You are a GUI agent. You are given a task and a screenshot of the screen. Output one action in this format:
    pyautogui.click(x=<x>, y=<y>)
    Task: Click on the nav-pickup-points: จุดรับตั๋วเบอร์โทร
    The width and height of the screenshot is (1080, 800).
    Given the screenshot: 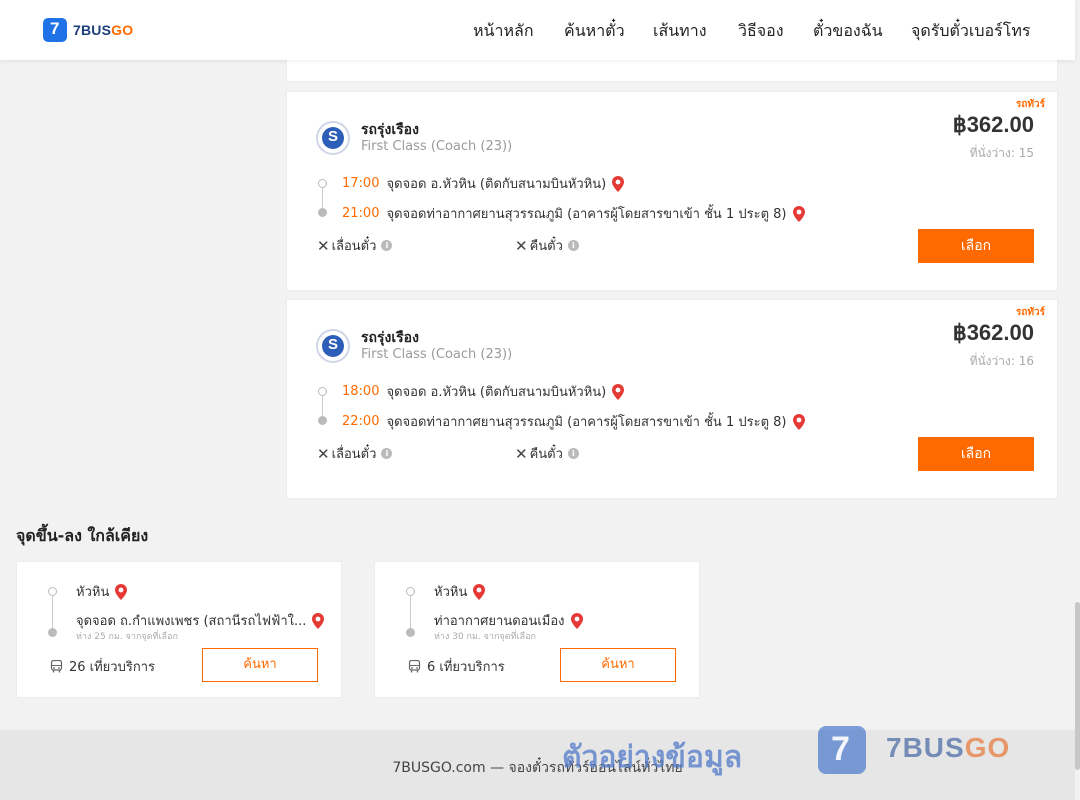 What is the action you would take?
    pyautogui.click(x=970, y=31)
    